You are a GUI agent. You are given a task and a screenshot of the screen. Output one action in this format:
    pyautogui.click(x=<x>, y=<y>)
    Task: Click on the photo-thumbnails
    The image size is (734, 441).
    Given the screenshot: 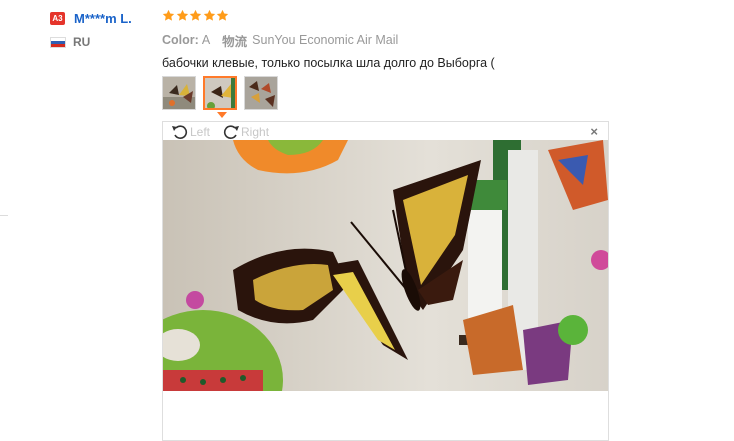 What is the action you would take?
    pyautogui.click(x=220, y=93)
    